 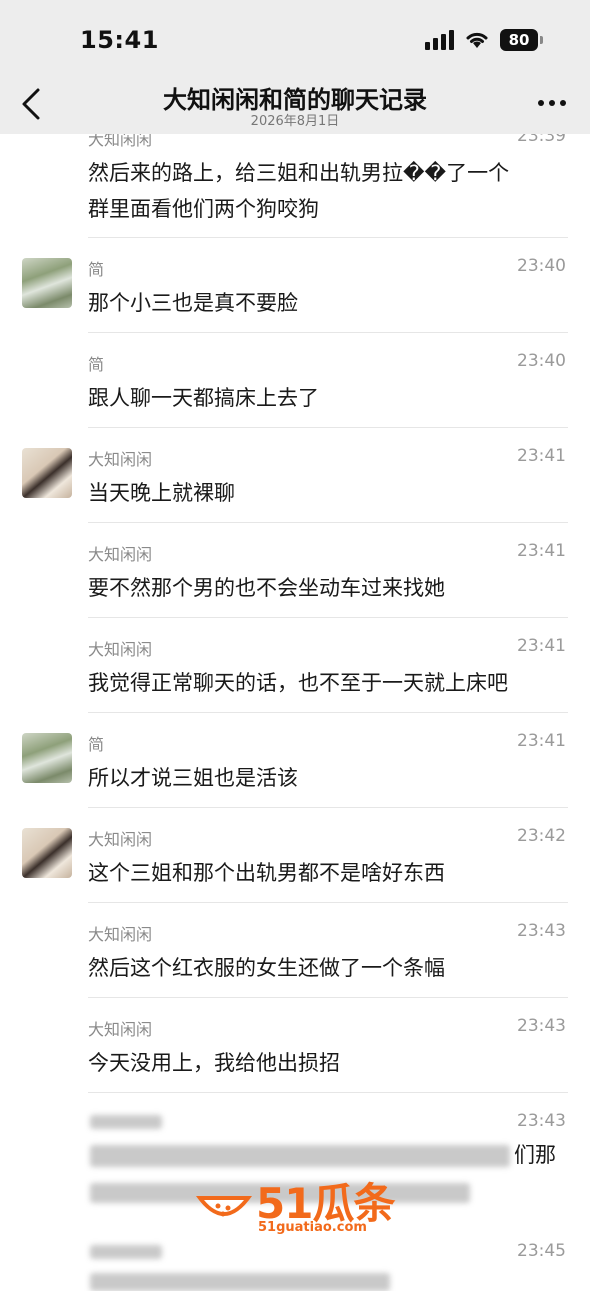 What do you see at coordinates (295, 380) in the screenshot?
I see `message-row: 简 23:40 跟人聊一天都搞床上去了` at bounding box center [295, 380].